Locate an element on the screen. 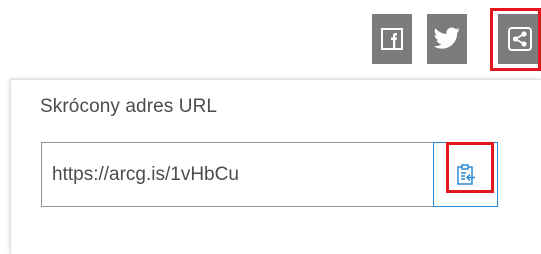  twitter-share-button is located at coordinates (447, 39).